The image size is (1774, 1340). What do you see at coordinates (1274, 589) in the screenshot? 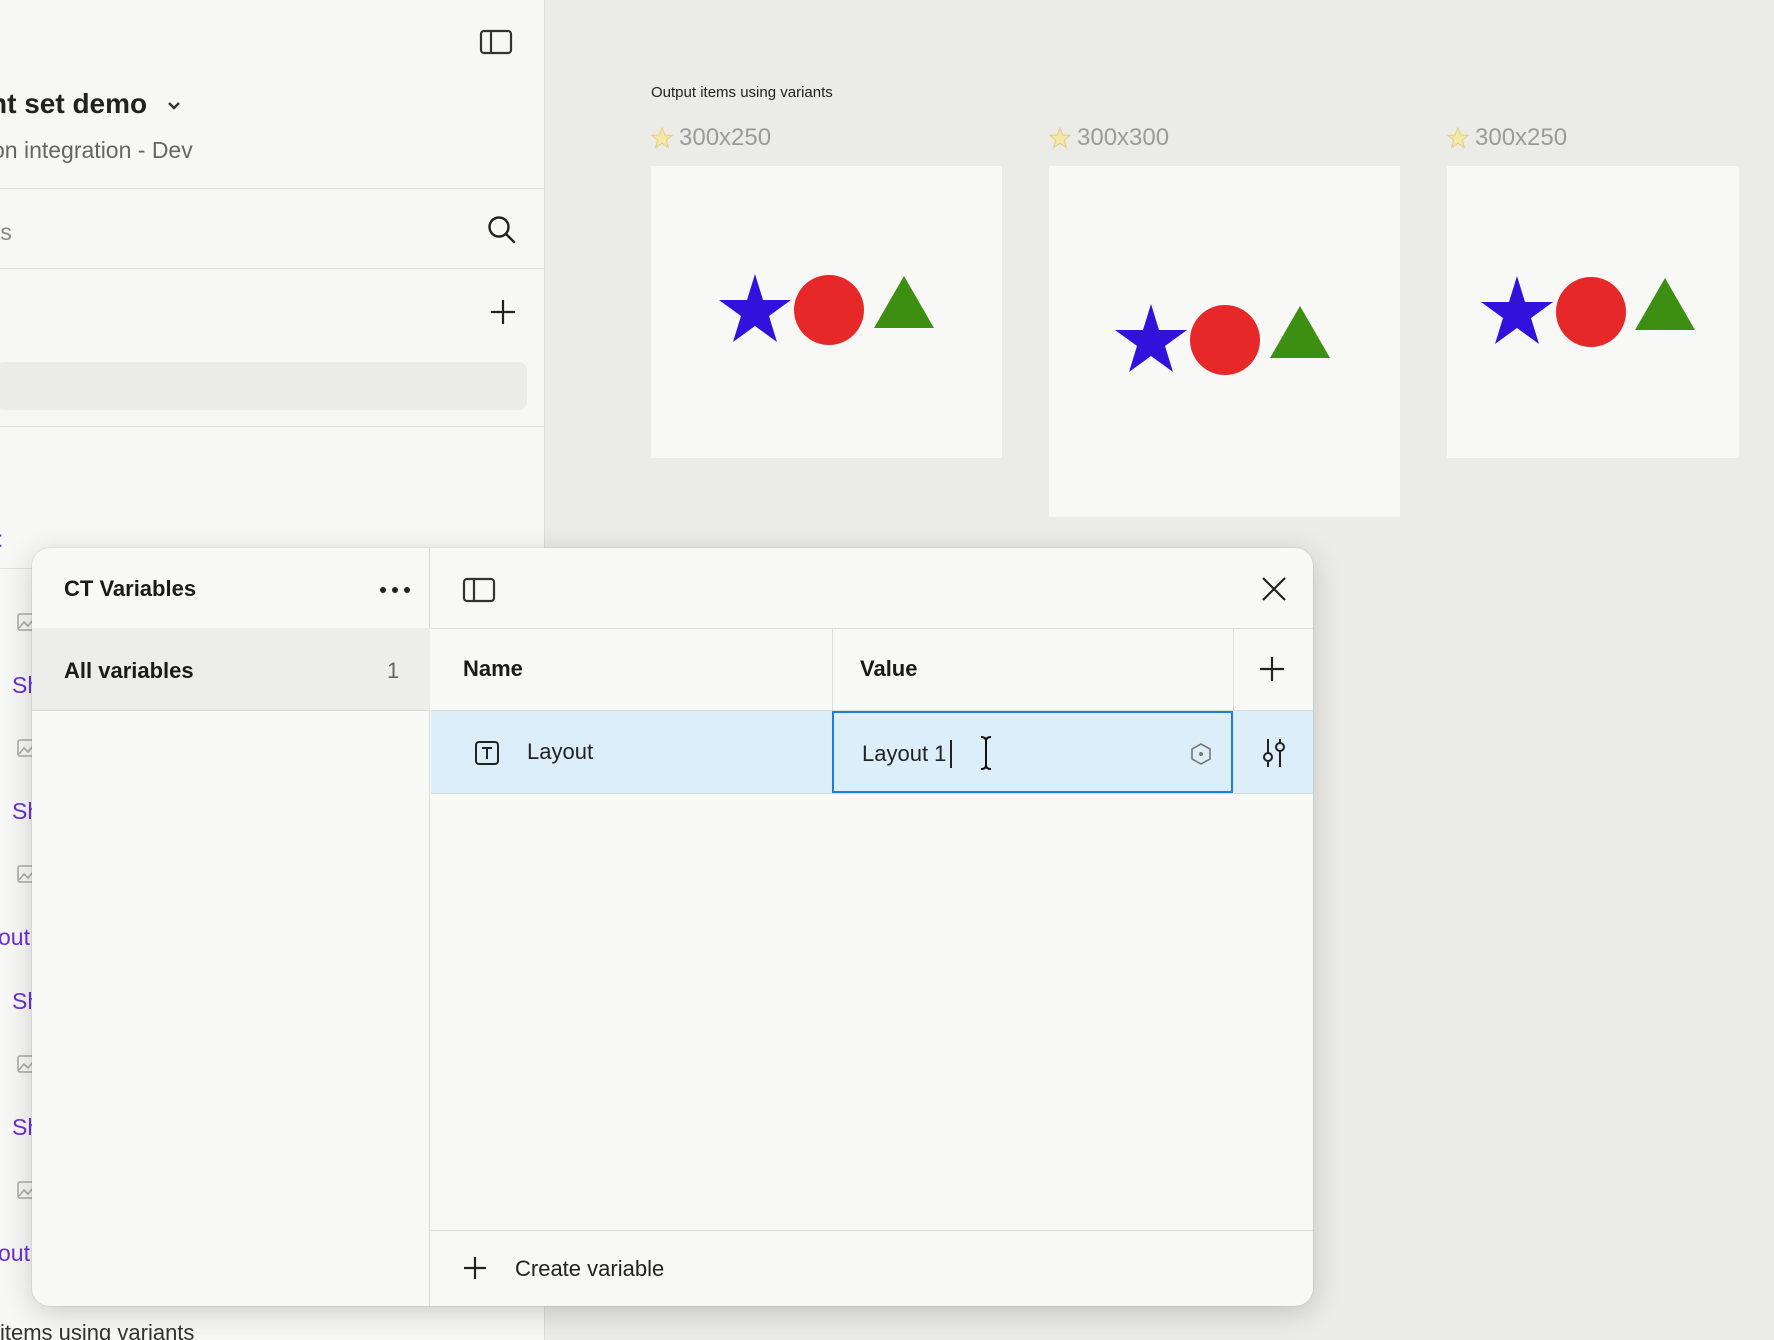
I see `close-icon` at bounding box center [1274, 589].